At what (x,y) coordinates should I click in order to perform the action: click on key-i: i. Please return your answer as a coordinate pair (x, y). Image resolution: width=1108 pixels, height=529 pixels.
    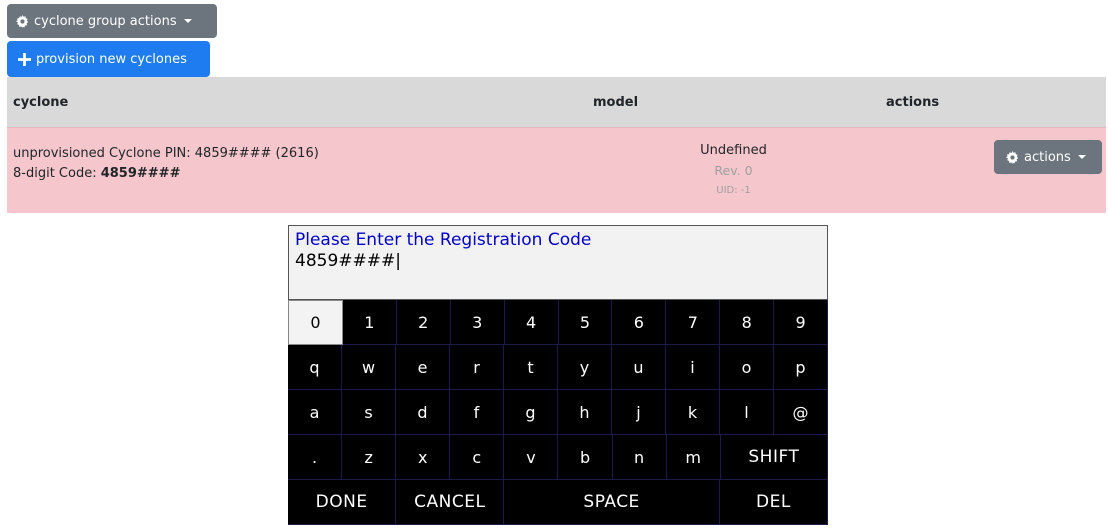
    Looking at the image, I should click on (693, 367).